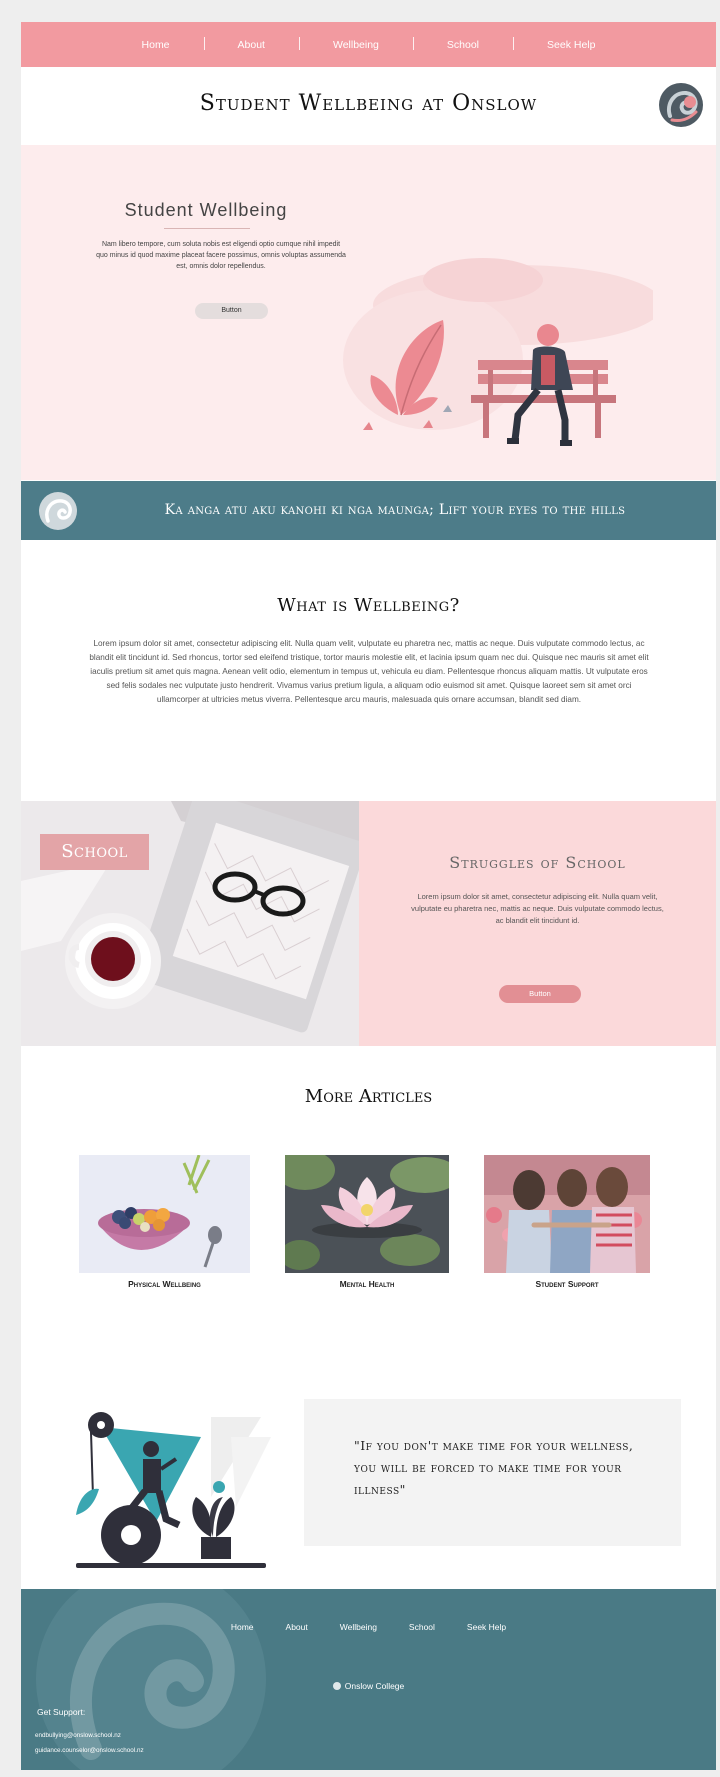 The height and width of the screenshot is (1777, 720). What do you see at coordinates (207, 228) in the screenshot?
I see `hero-divider` at bounding box center [207, 228].